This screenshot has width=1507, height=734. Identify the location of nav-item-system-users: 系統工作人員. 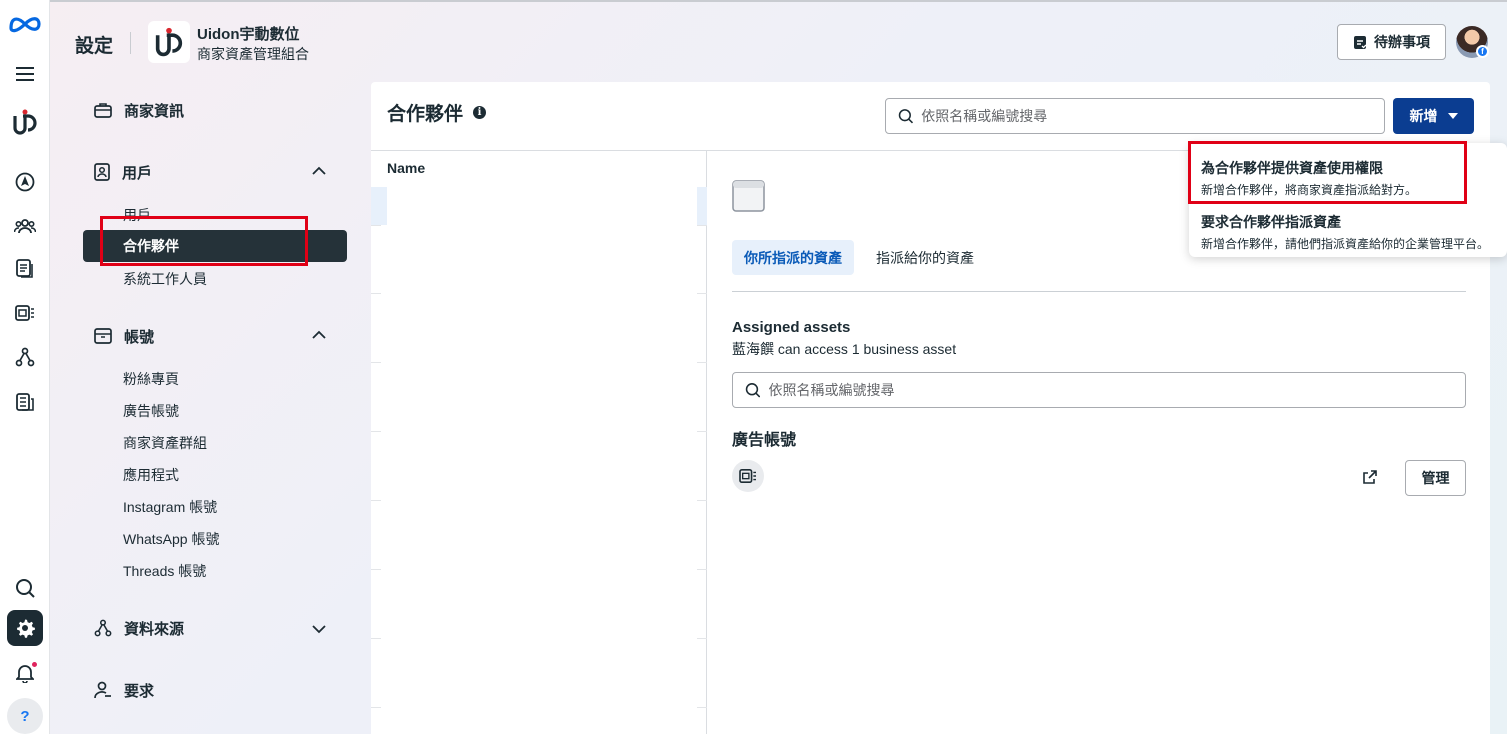
(165, 279).